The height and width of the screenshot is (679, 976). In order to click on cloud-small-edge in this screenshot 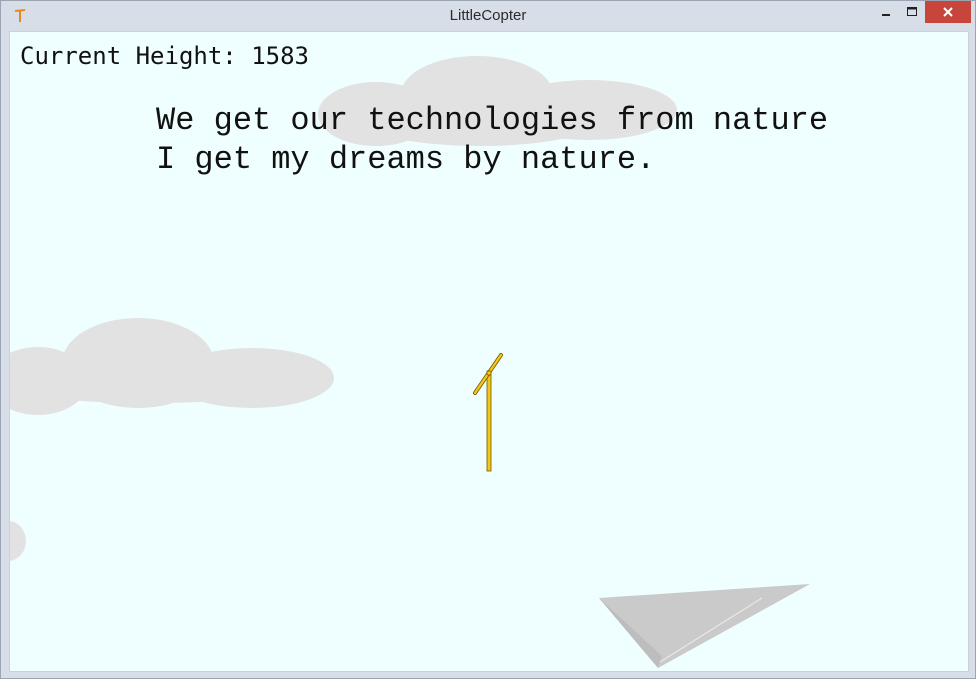, I will do `click(18, 541)`.